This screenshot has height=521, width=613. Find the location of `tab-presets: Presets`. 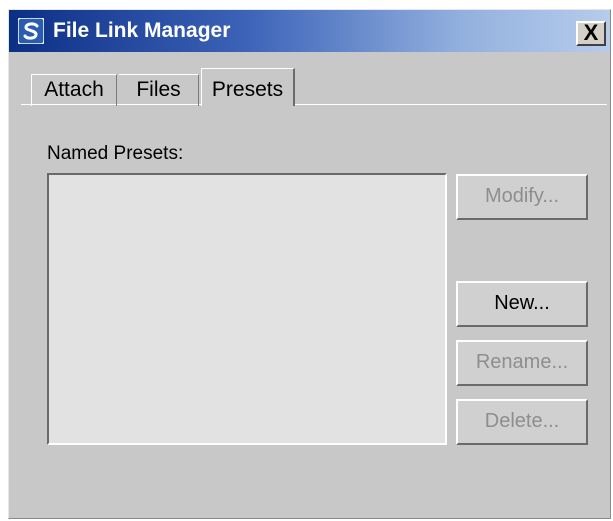

tab-presets: Presets is located at coordinates (248, 87).